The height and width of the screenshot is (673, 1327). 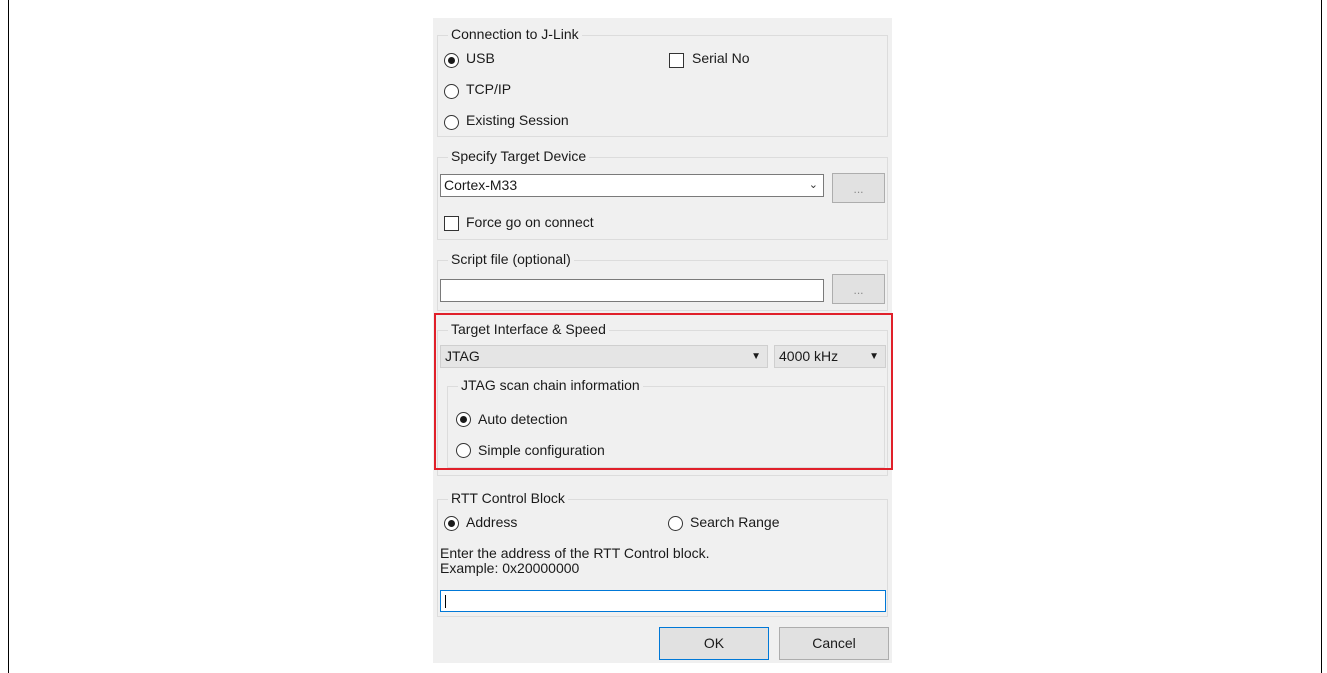 I want to click on script-file-group-title: Script file (optional), so click(x=511, y=259).